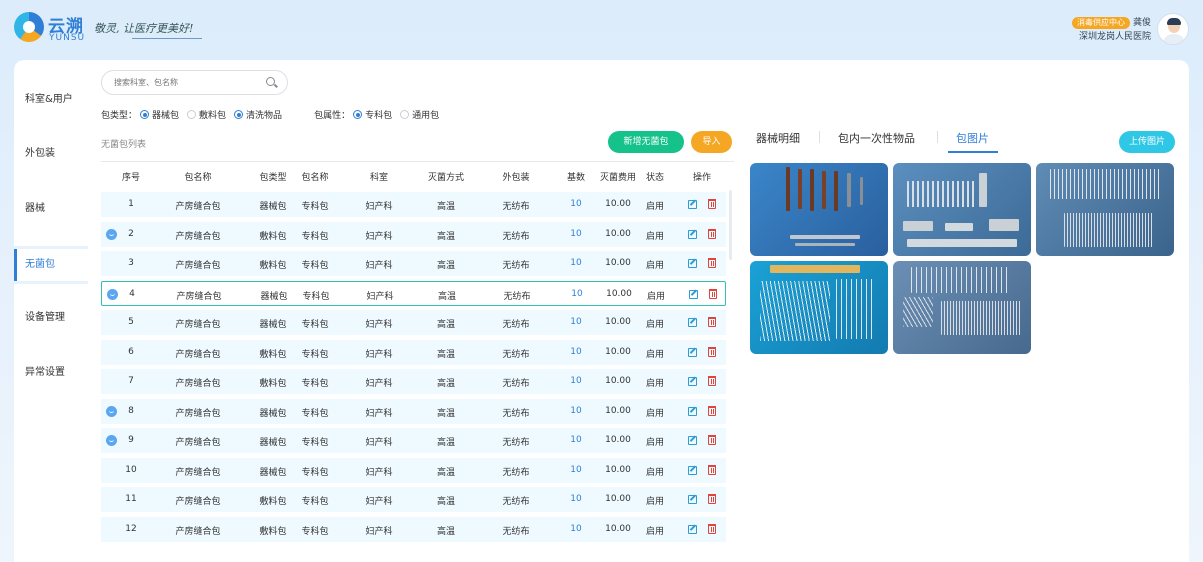 The height and width of the screenshot is (562, 1203). I want to click on sidebar-item-sterile-pack: 无菌包, so click(51, 265).